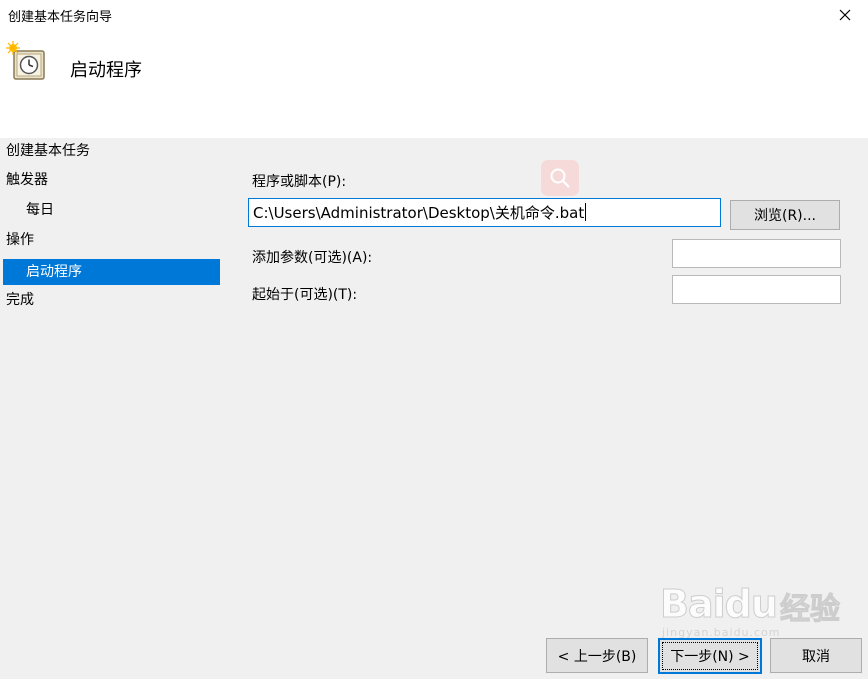  Describe the element at coordinates (299, 182) in the screenshot. I see `program-label: 程序或脚本(P):` at that location.